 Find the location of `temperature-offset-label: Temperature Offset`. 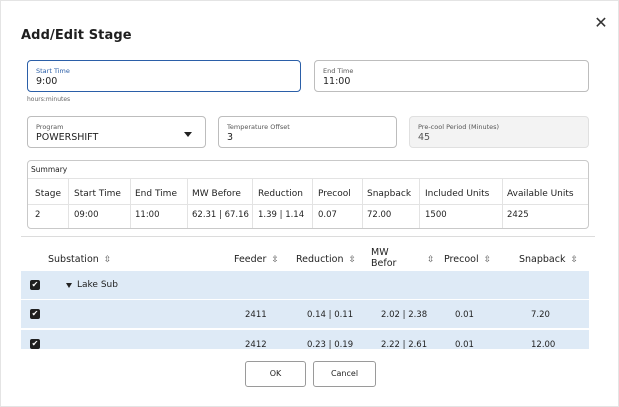

temperature-offset-label: Temperature Offset is located at coordinates (258, 127).